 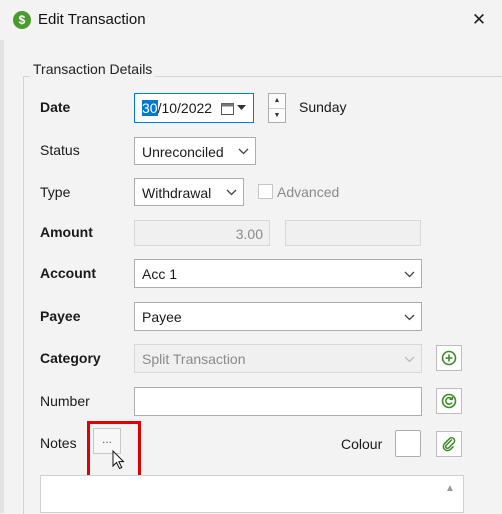 I want to click on colour-label: Colour, so click(x=362, y=444).